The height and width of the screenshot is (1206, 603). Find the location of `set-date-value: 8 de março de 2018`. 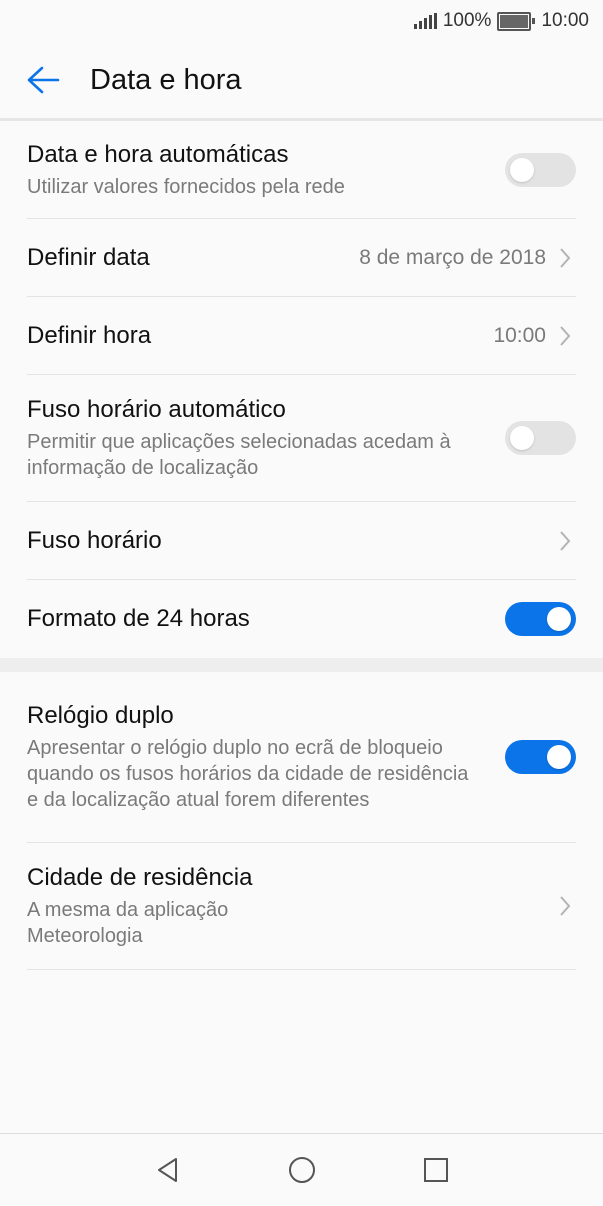

set-date-value: 8 de março de 2018 is located at coordinates (452, 257).